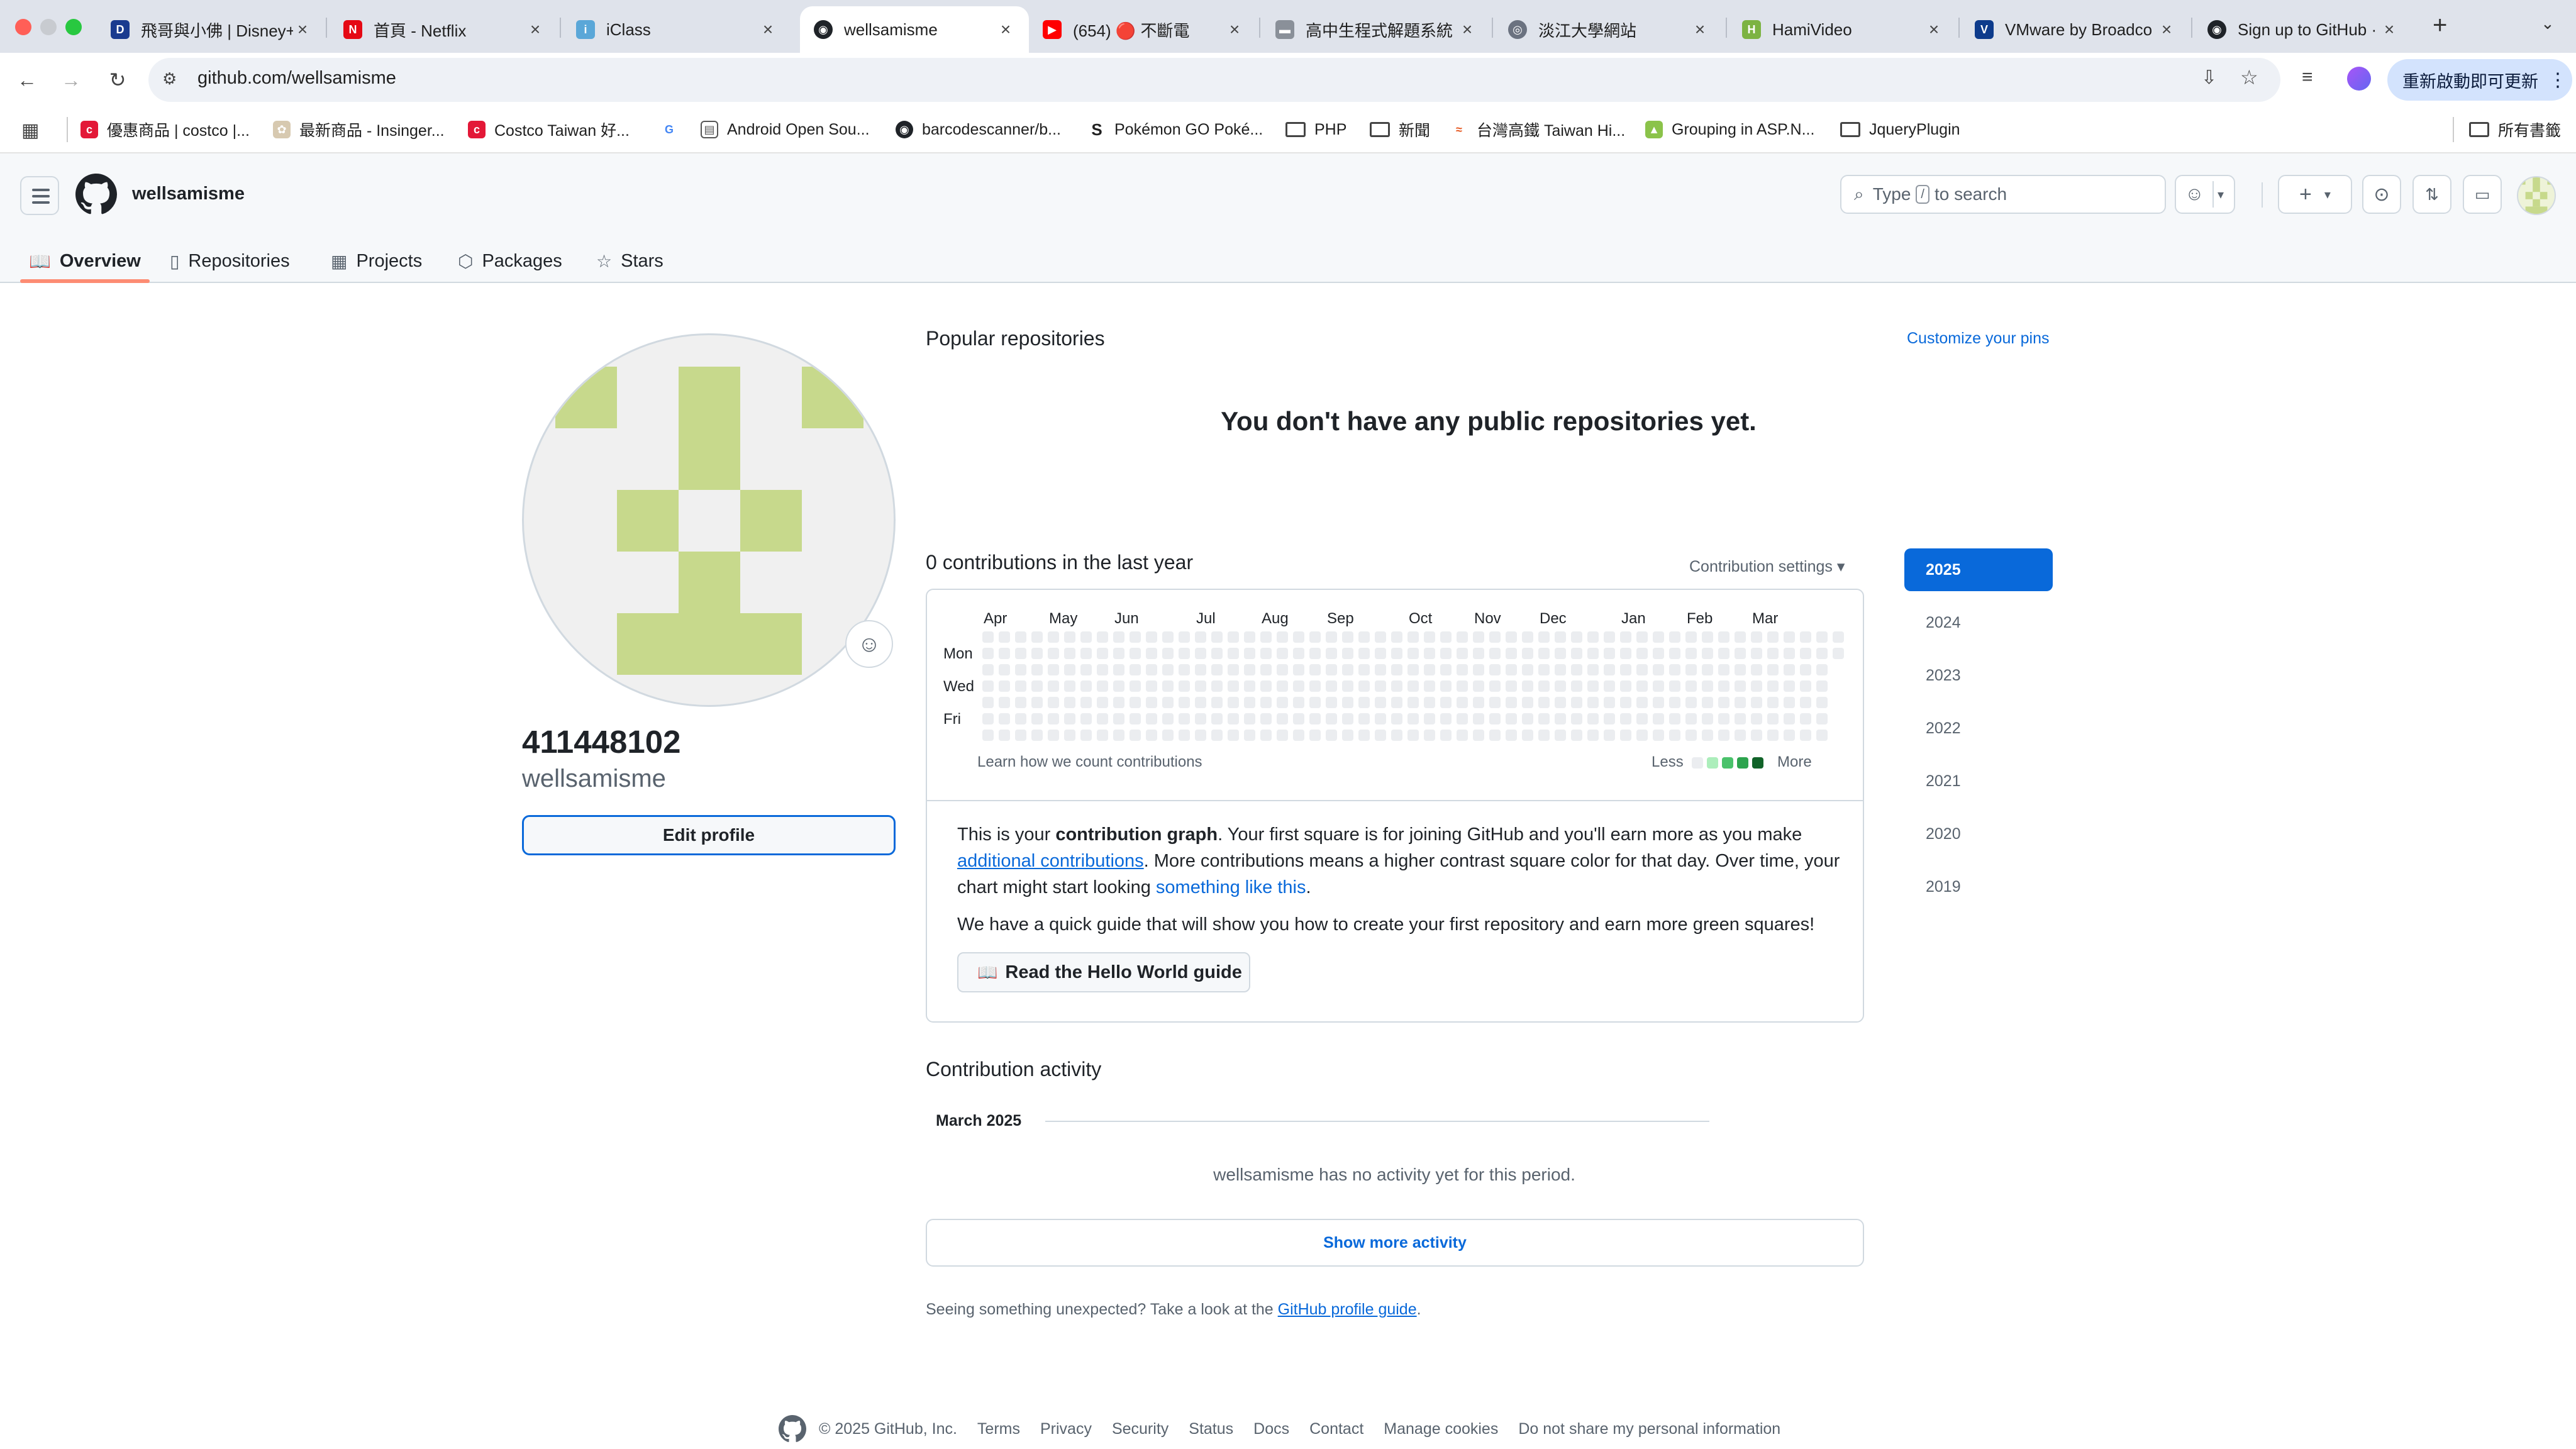  I want to click on create-new-button: + ▾, so click(2315, 194).